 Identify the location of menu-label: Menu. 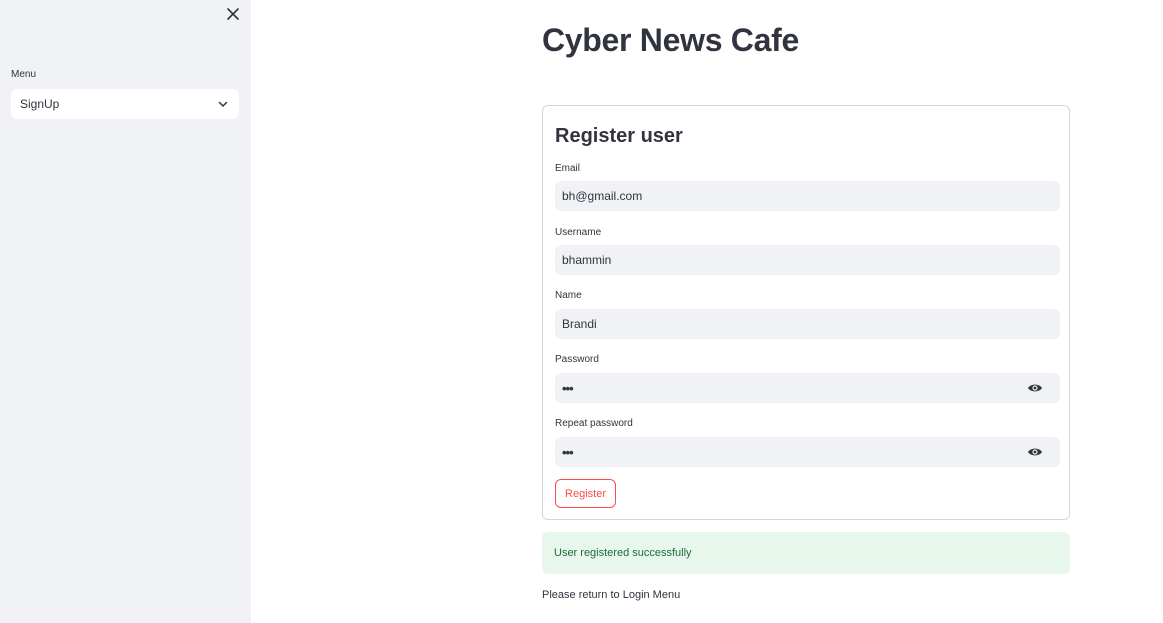
(24, 74).